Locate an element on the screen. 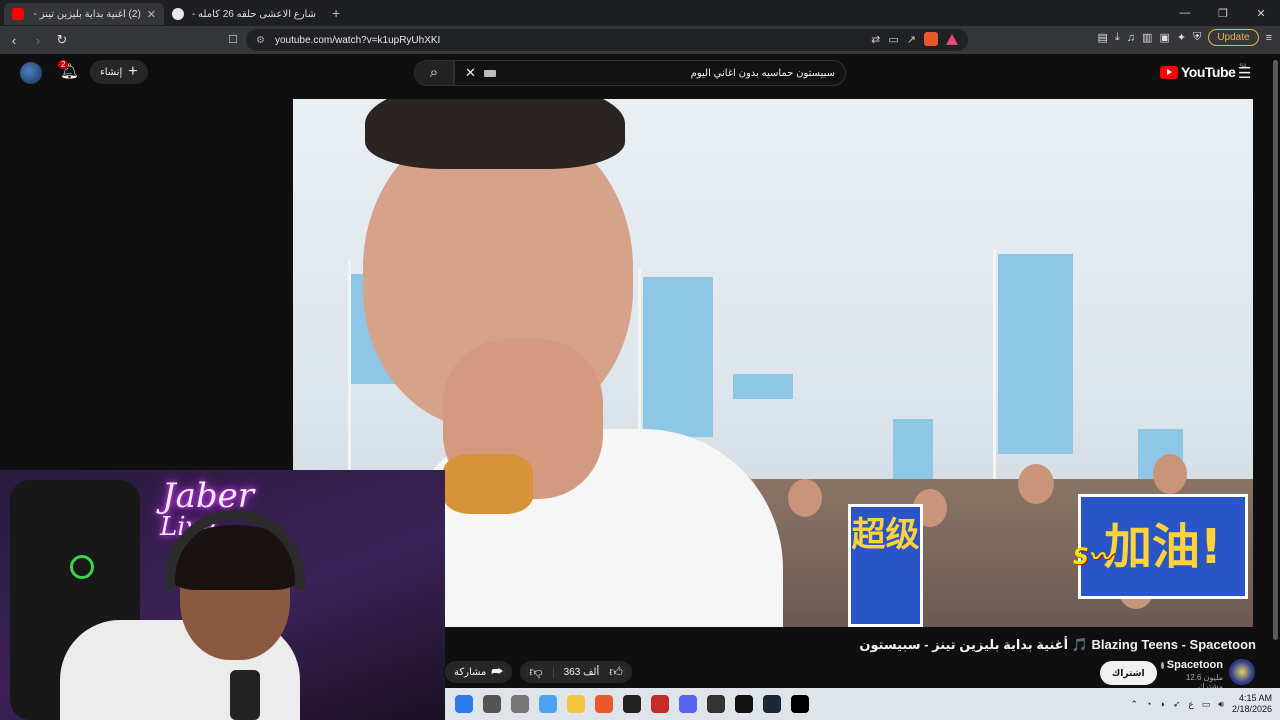 The height and width of the screenshot is (720, 1280). channel-name-row: Spacetoon is located at coordinates (1192, 665).